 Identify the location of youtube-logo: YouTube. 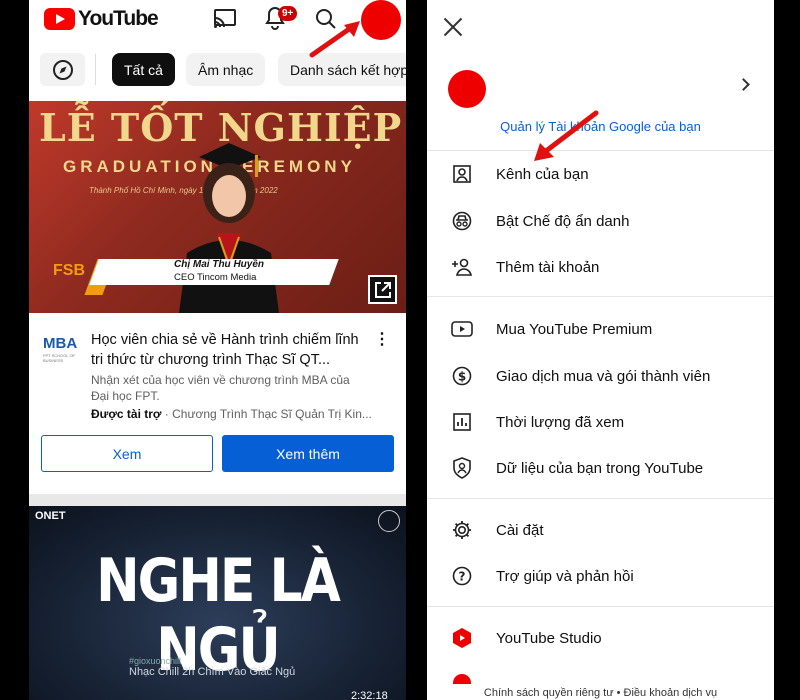
(101, 19).